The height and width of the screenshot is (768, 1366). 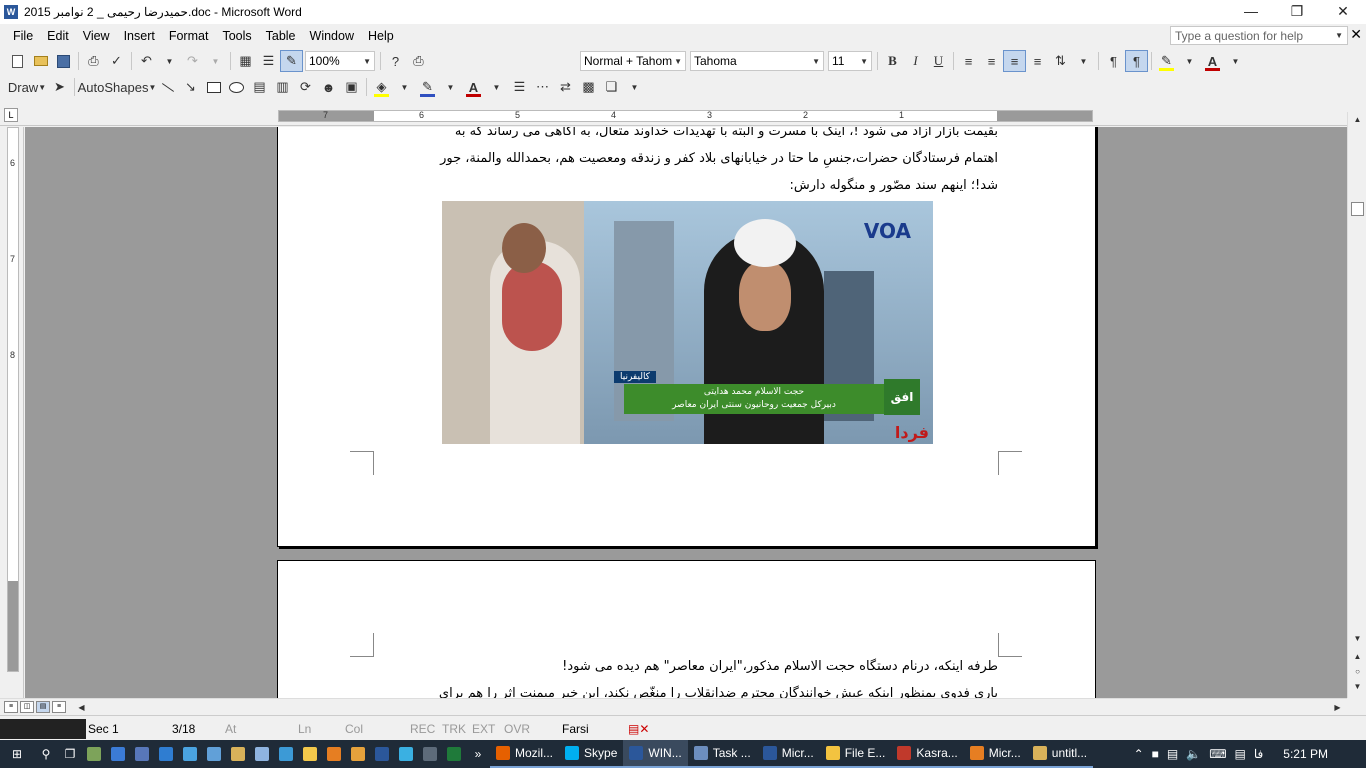 I want to click on justify-icon: ≡, so click(x=1037, y=61).